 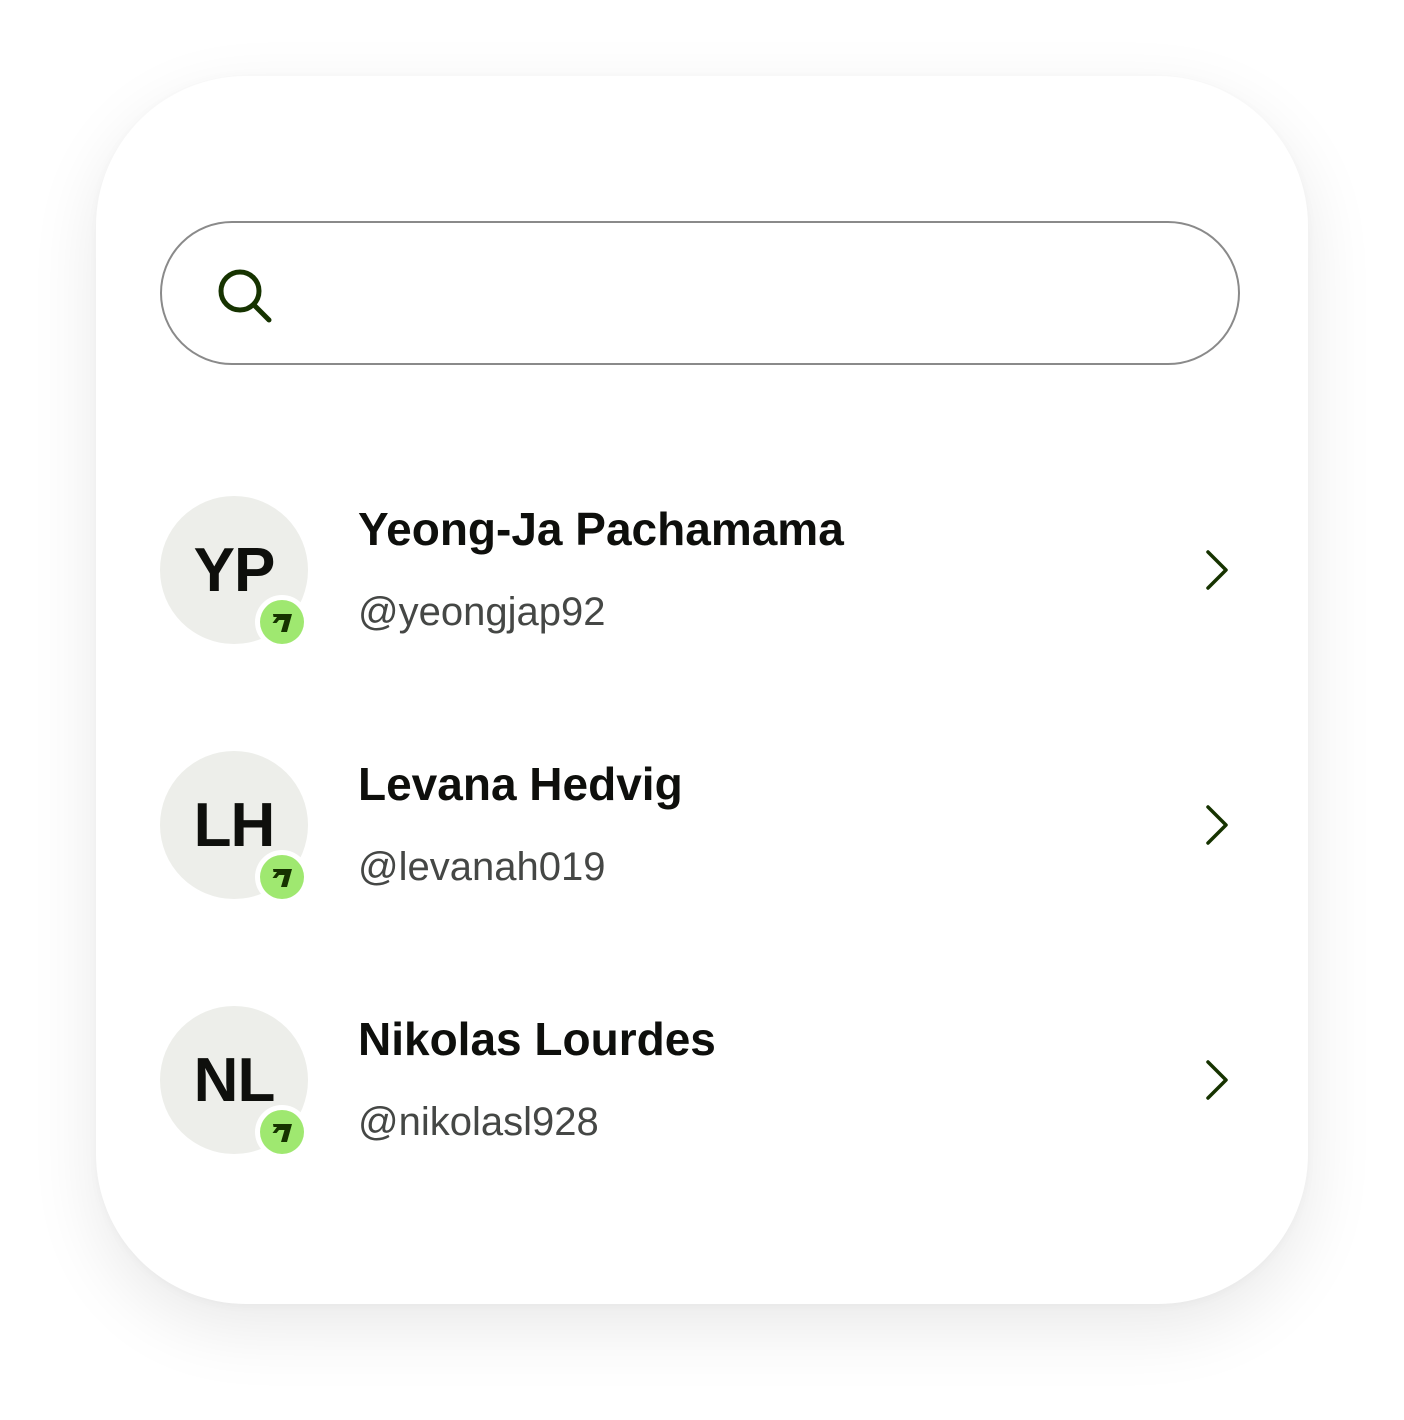 I want to click on contact-name: Yeong-Ja Pachamama, so click(x=601, y=529).